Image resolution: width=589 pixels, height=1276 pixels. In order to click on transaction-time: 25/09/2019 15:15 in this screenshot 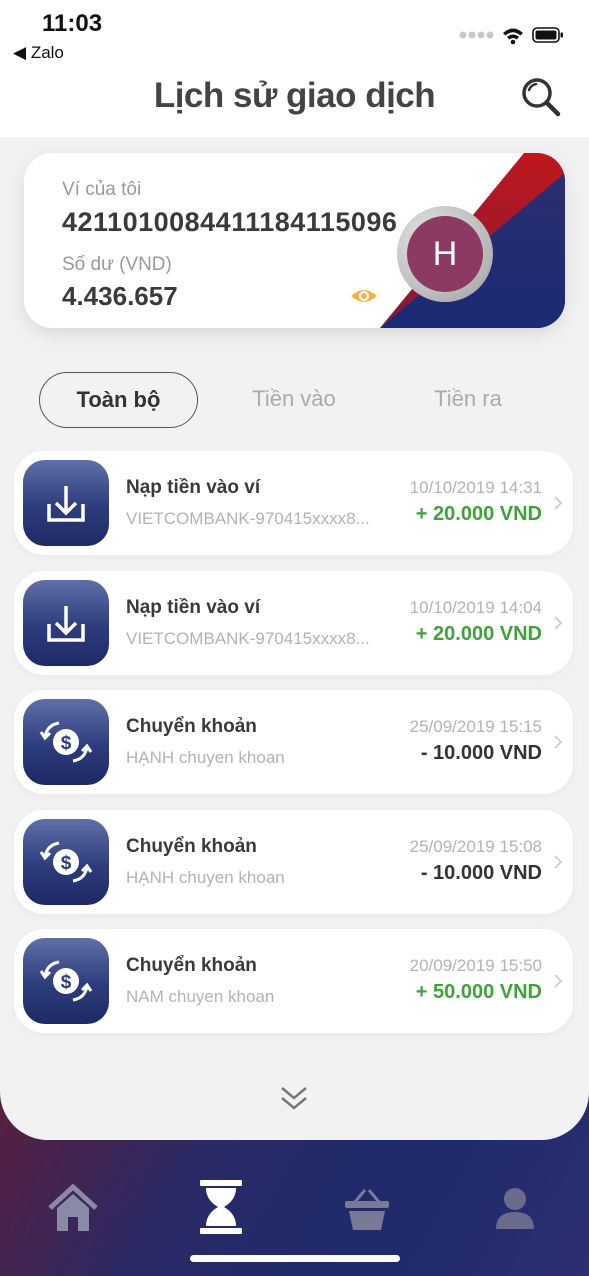, I will do `click(475, 726)`.